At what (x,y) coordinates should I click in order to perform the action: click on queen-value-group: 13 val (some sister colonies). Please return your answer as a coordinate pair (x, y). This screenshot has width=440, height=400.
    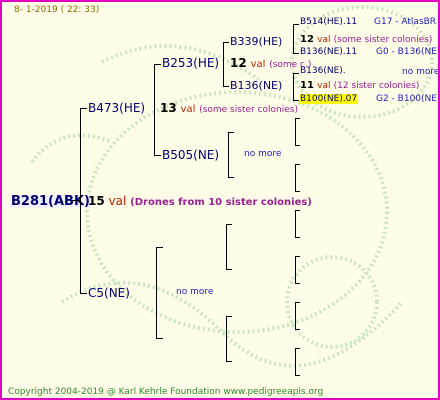
    Looking at the image, I should click on (229, 108).